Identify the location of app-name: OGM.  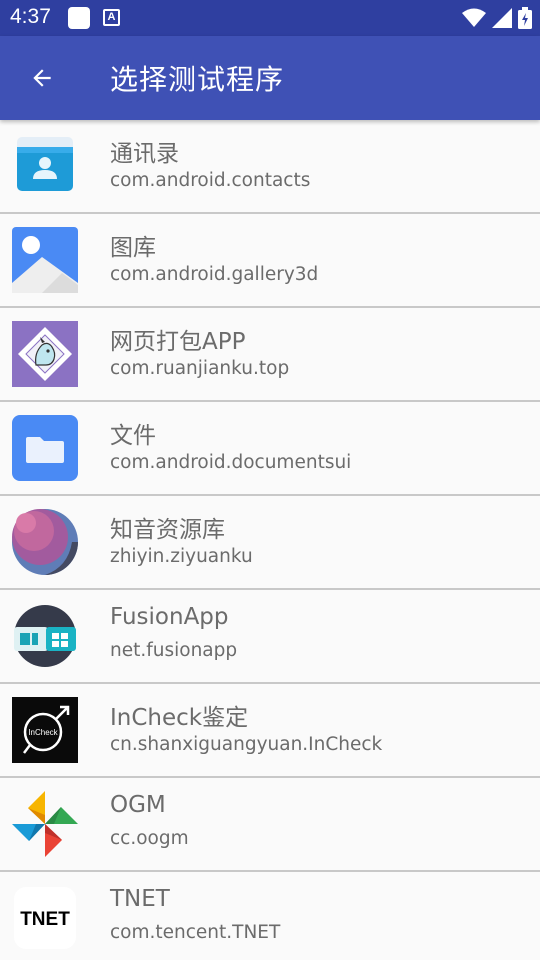
(138, 805).